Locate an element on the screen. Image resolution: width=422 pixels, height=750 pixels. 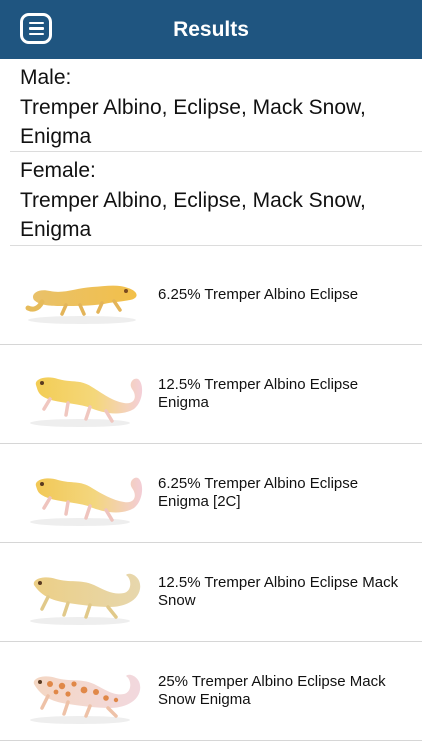
page-title: Results is located at coordinates (211, 29).